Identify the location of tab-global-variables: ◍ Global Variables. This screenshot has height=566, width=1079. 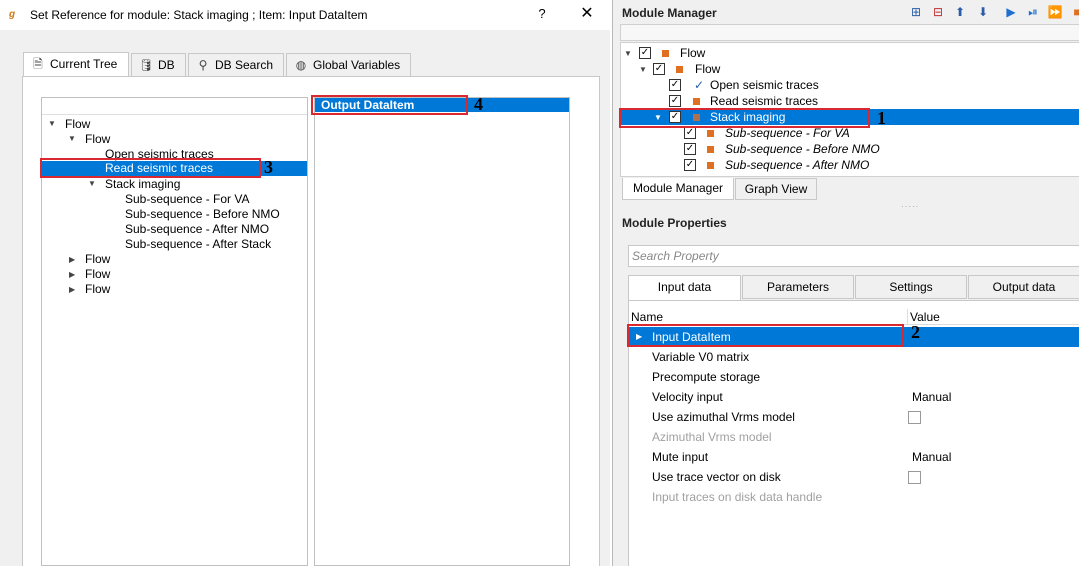
(348, 65).